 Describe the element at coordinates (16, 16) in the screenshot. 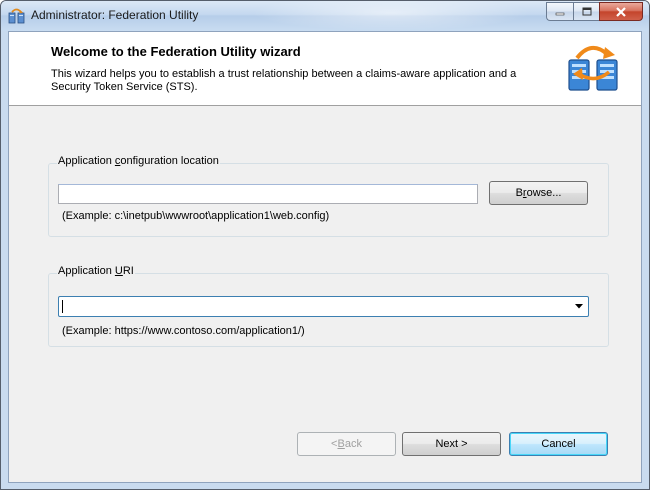

I see `federation-utility-icon` at that location.